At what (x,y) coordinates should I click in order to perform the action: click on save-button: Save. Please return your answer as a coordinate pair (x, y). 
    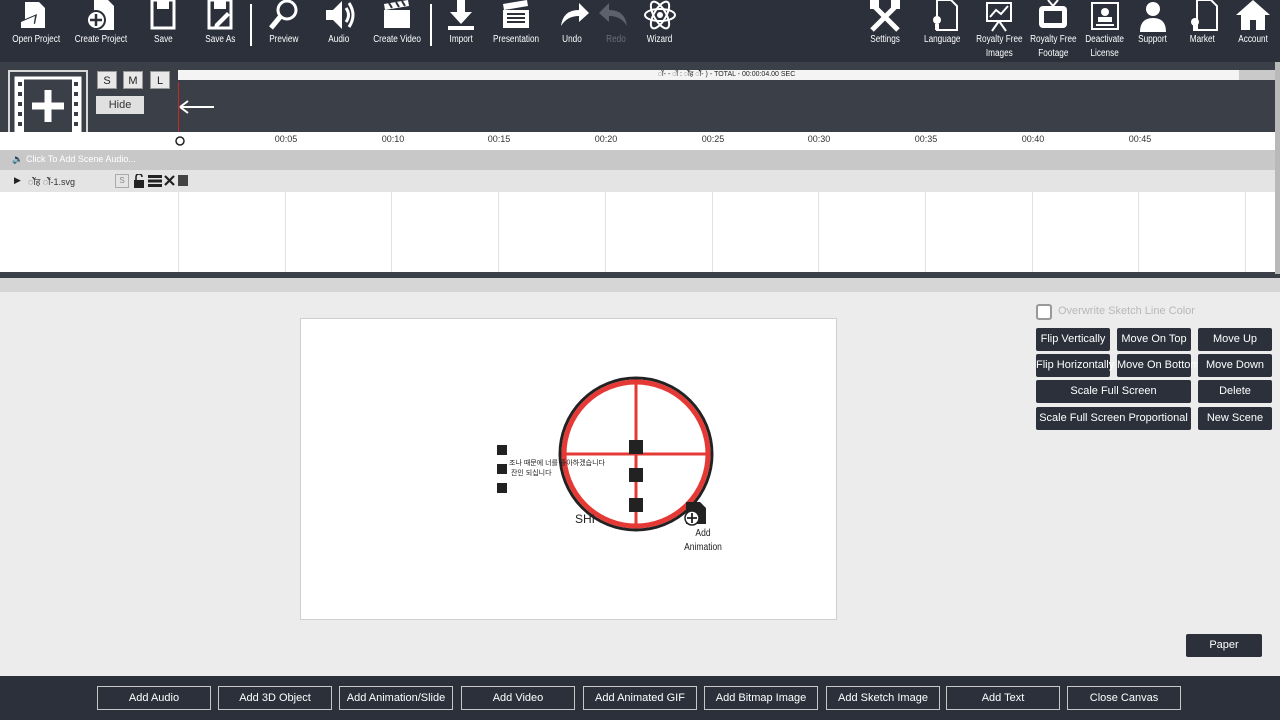
    Looking at the image, I should click on (163, 31).